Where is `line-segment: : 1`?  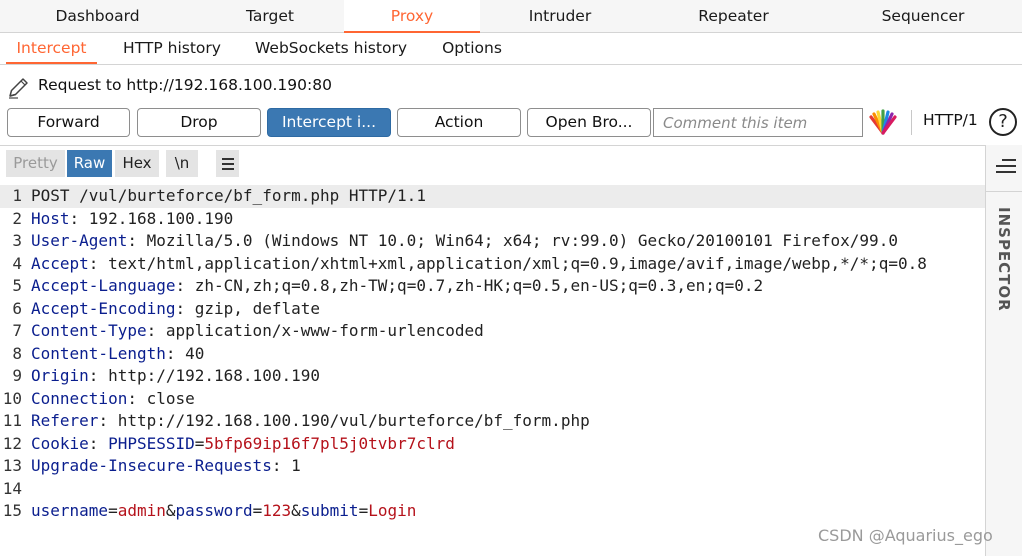
line-segment: : 1 is located at coordinates (286, 465).